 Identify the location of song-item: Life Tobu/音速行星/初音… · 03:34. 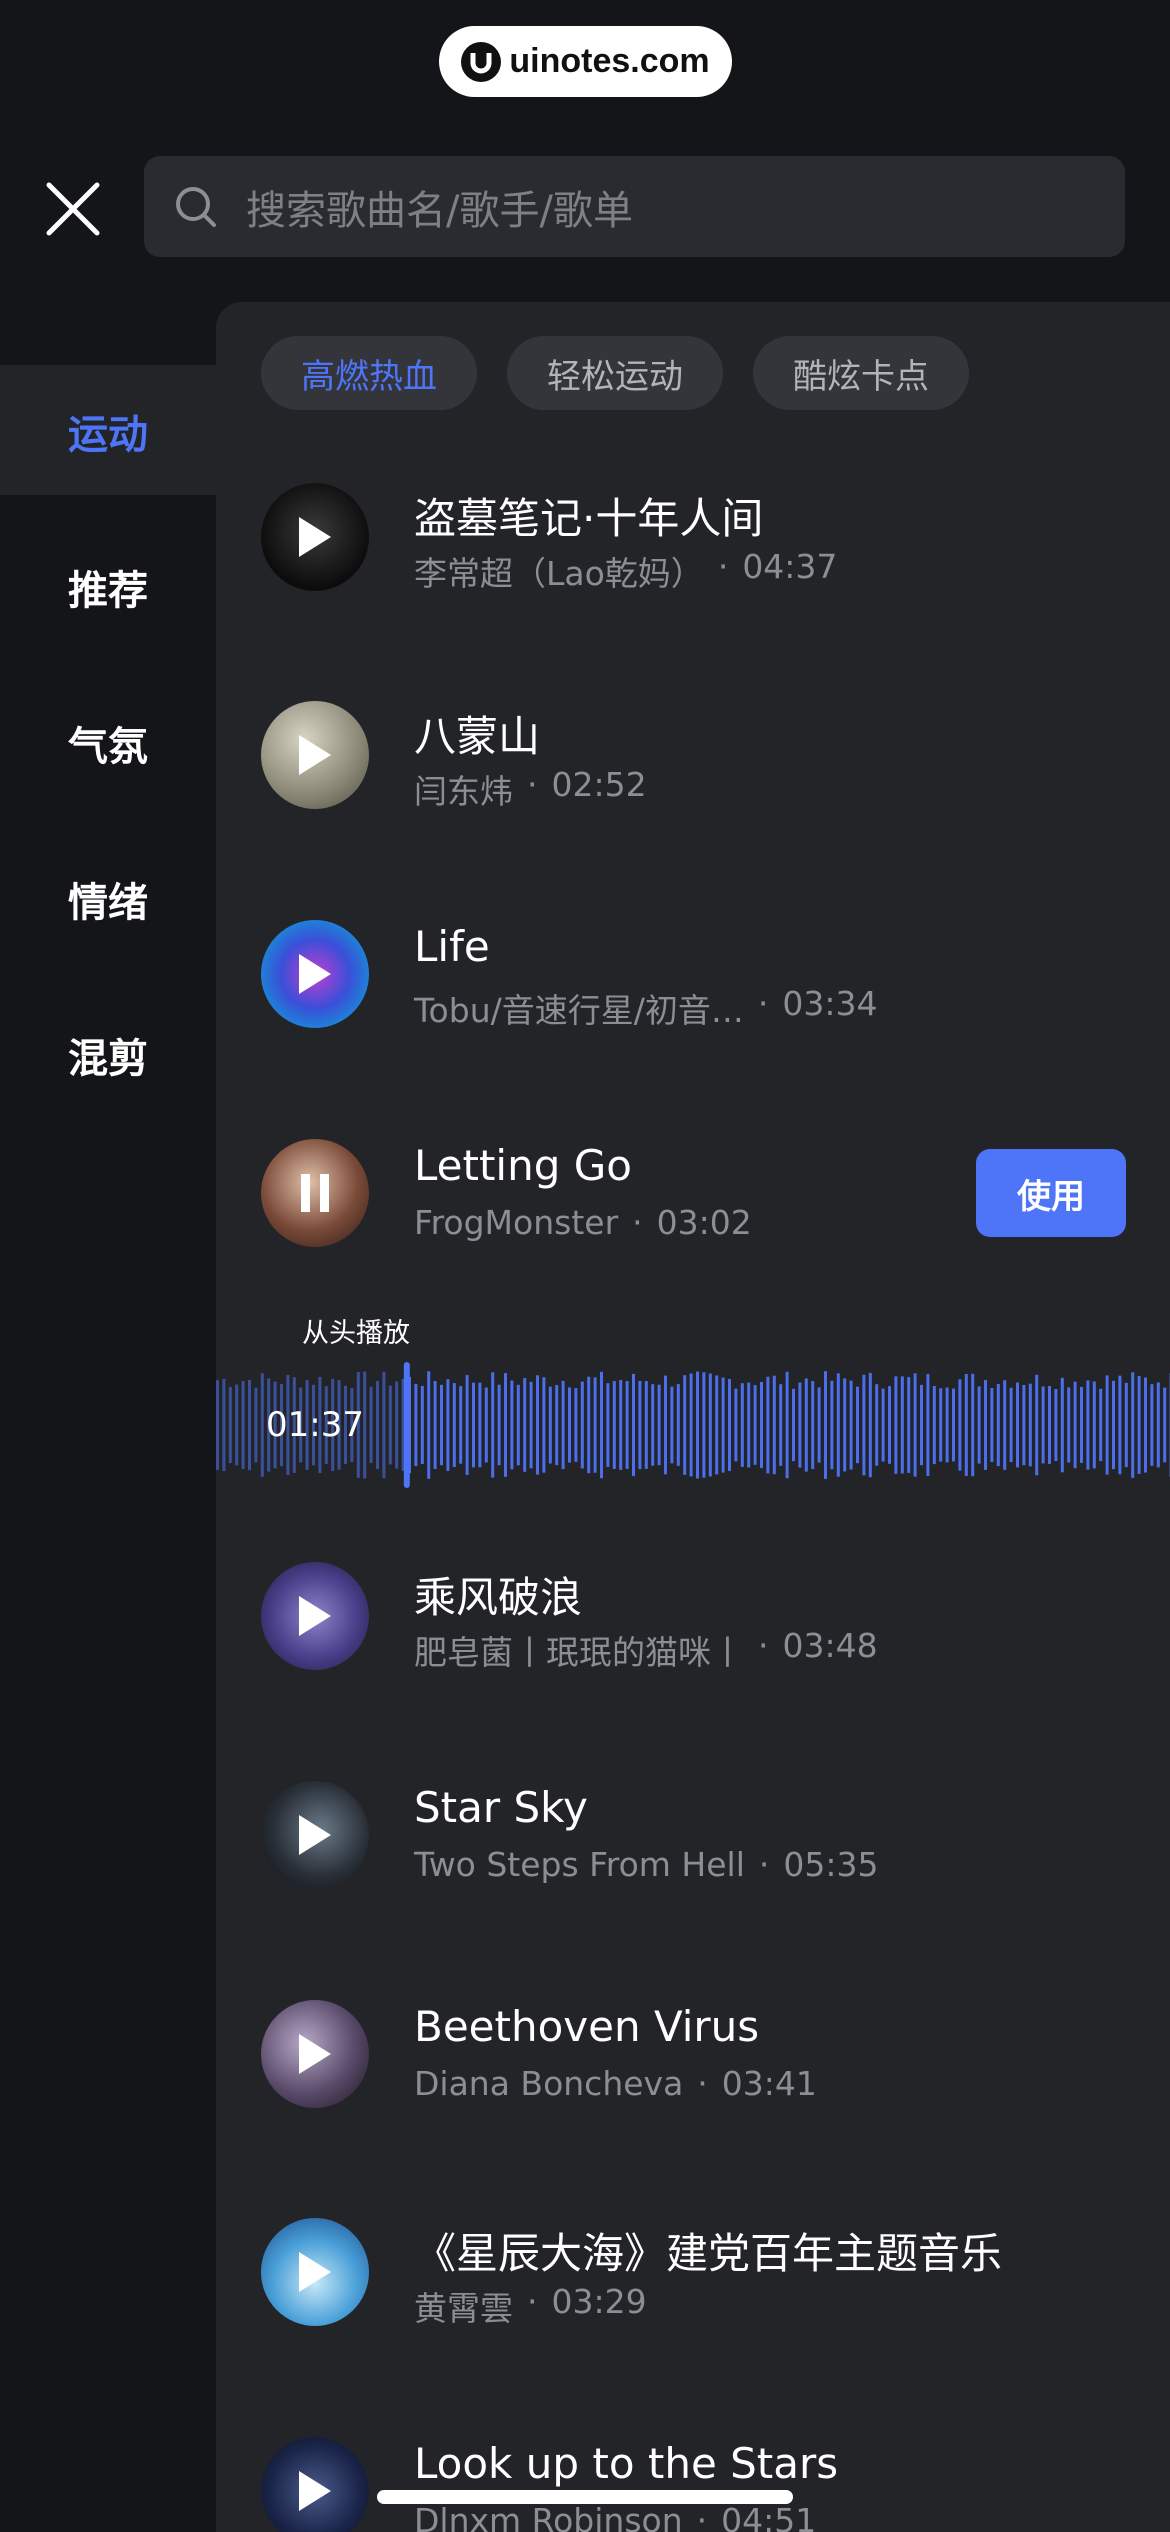
(701, 975).